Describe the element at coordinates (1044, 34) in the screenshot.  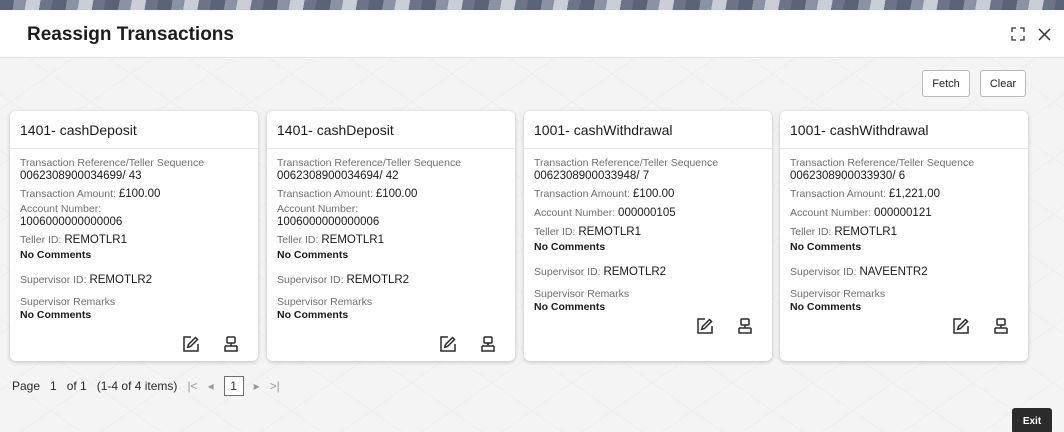
I see `close-icon` at that location.